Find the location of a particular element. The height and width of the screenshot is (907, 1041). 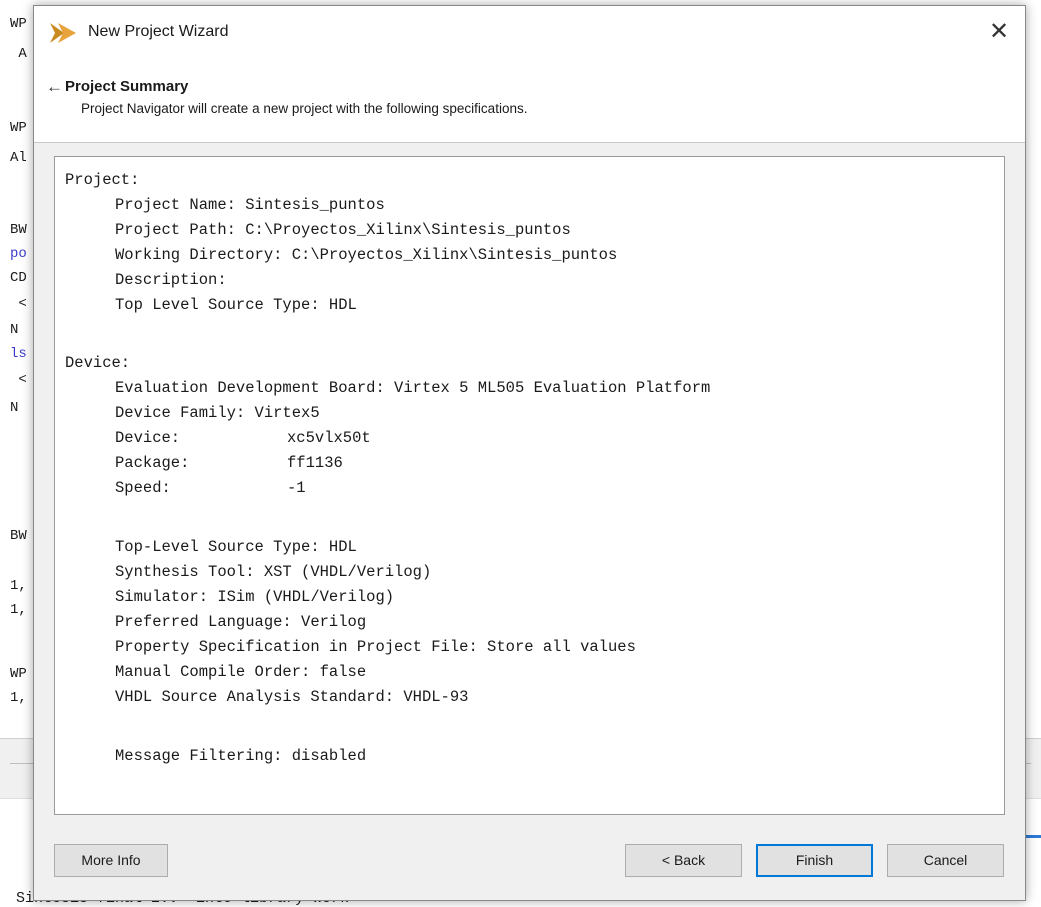

summary-line: Speed: is located at coordinates (143, 488).